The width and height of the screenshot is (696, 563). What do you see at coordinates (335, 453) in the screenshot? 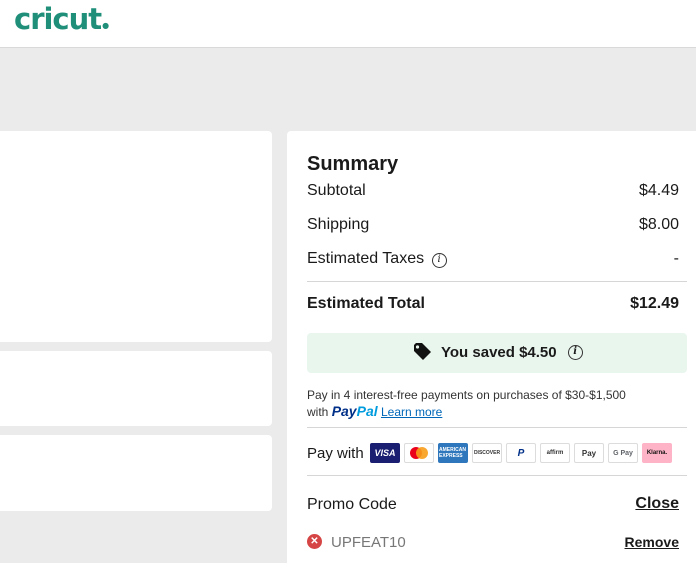
I see `pay-with-label: Pay with` at bounding box center [335, 453].